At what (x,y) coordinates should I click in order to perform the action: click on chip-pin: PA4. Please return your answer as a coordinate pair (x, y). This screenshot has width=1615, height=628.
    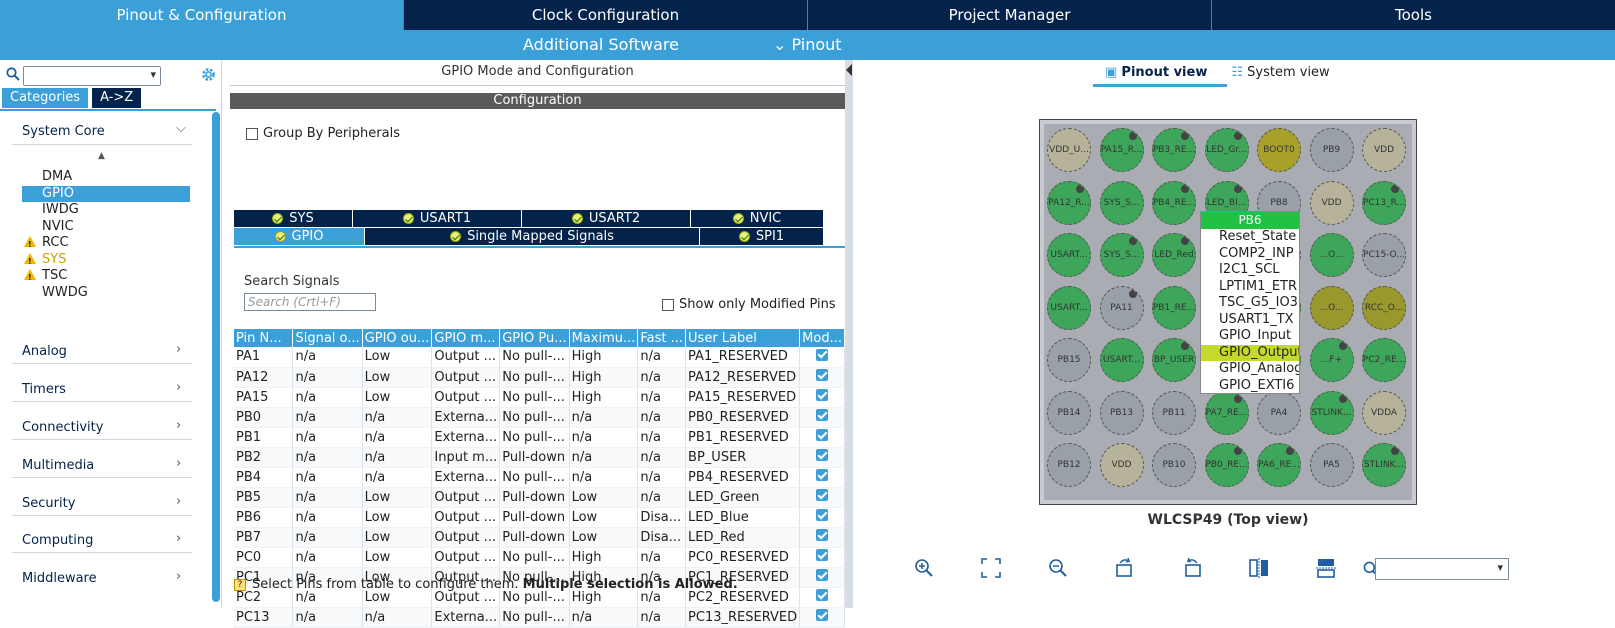
    Looking at the image, I should click on (1279, 412).